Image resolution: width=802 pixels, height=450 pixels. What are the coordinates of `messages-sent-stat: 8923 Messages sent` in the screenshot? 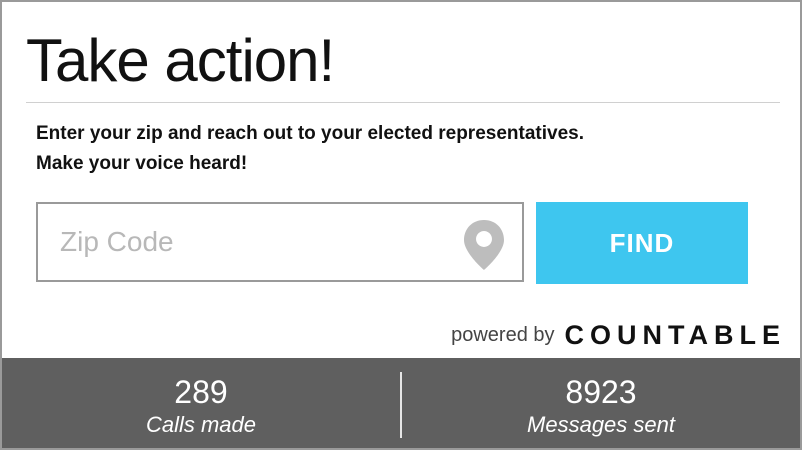 It's located at (601, 403).